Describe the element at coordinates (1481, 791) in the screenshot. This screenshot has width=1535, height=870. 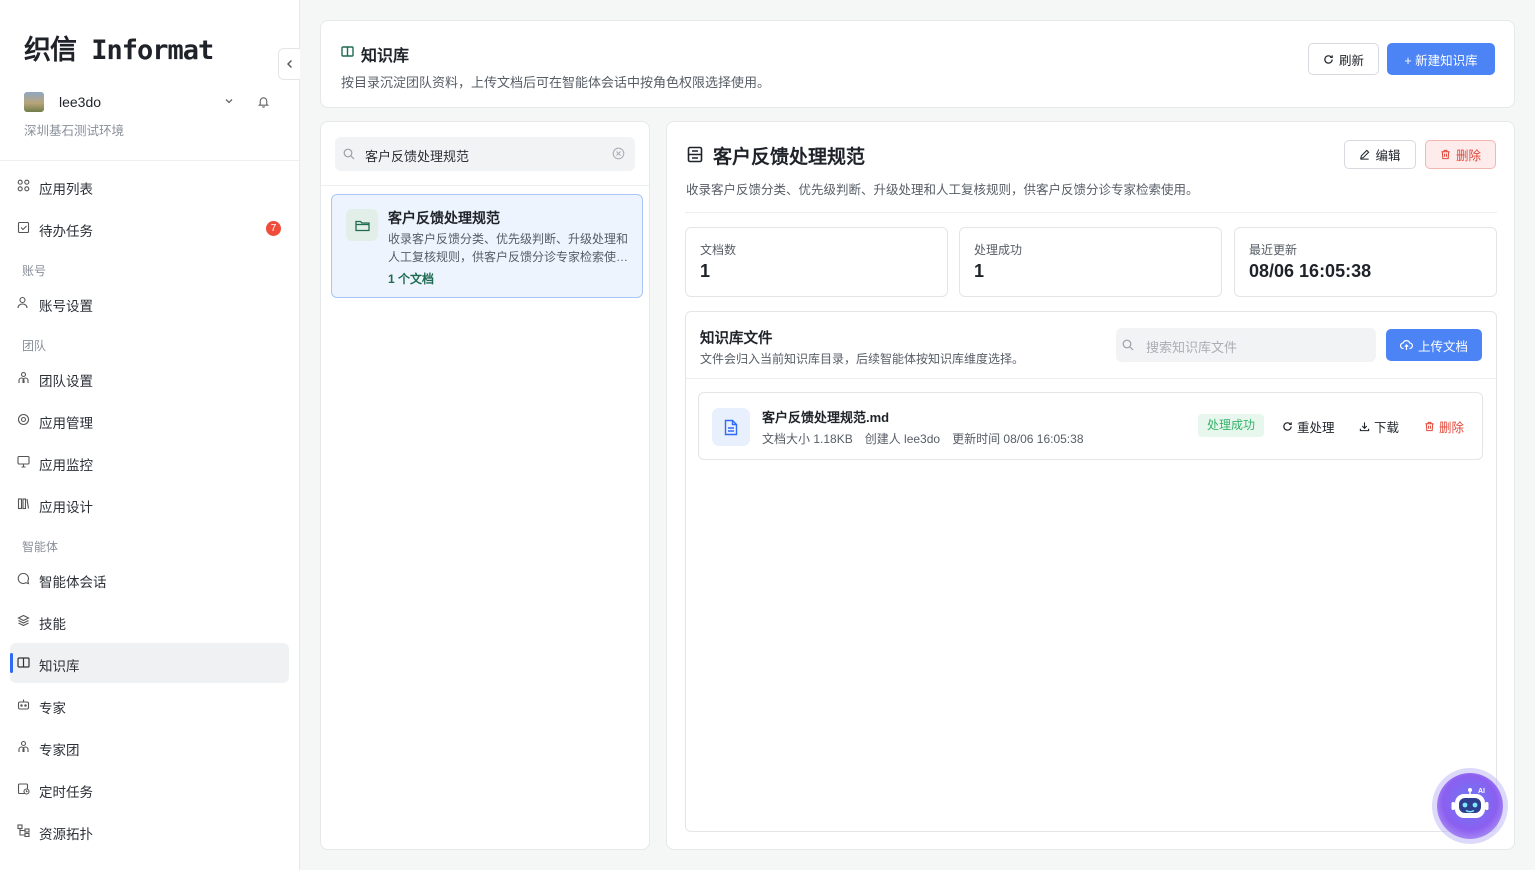
I see `svg-text: AI` at that location.